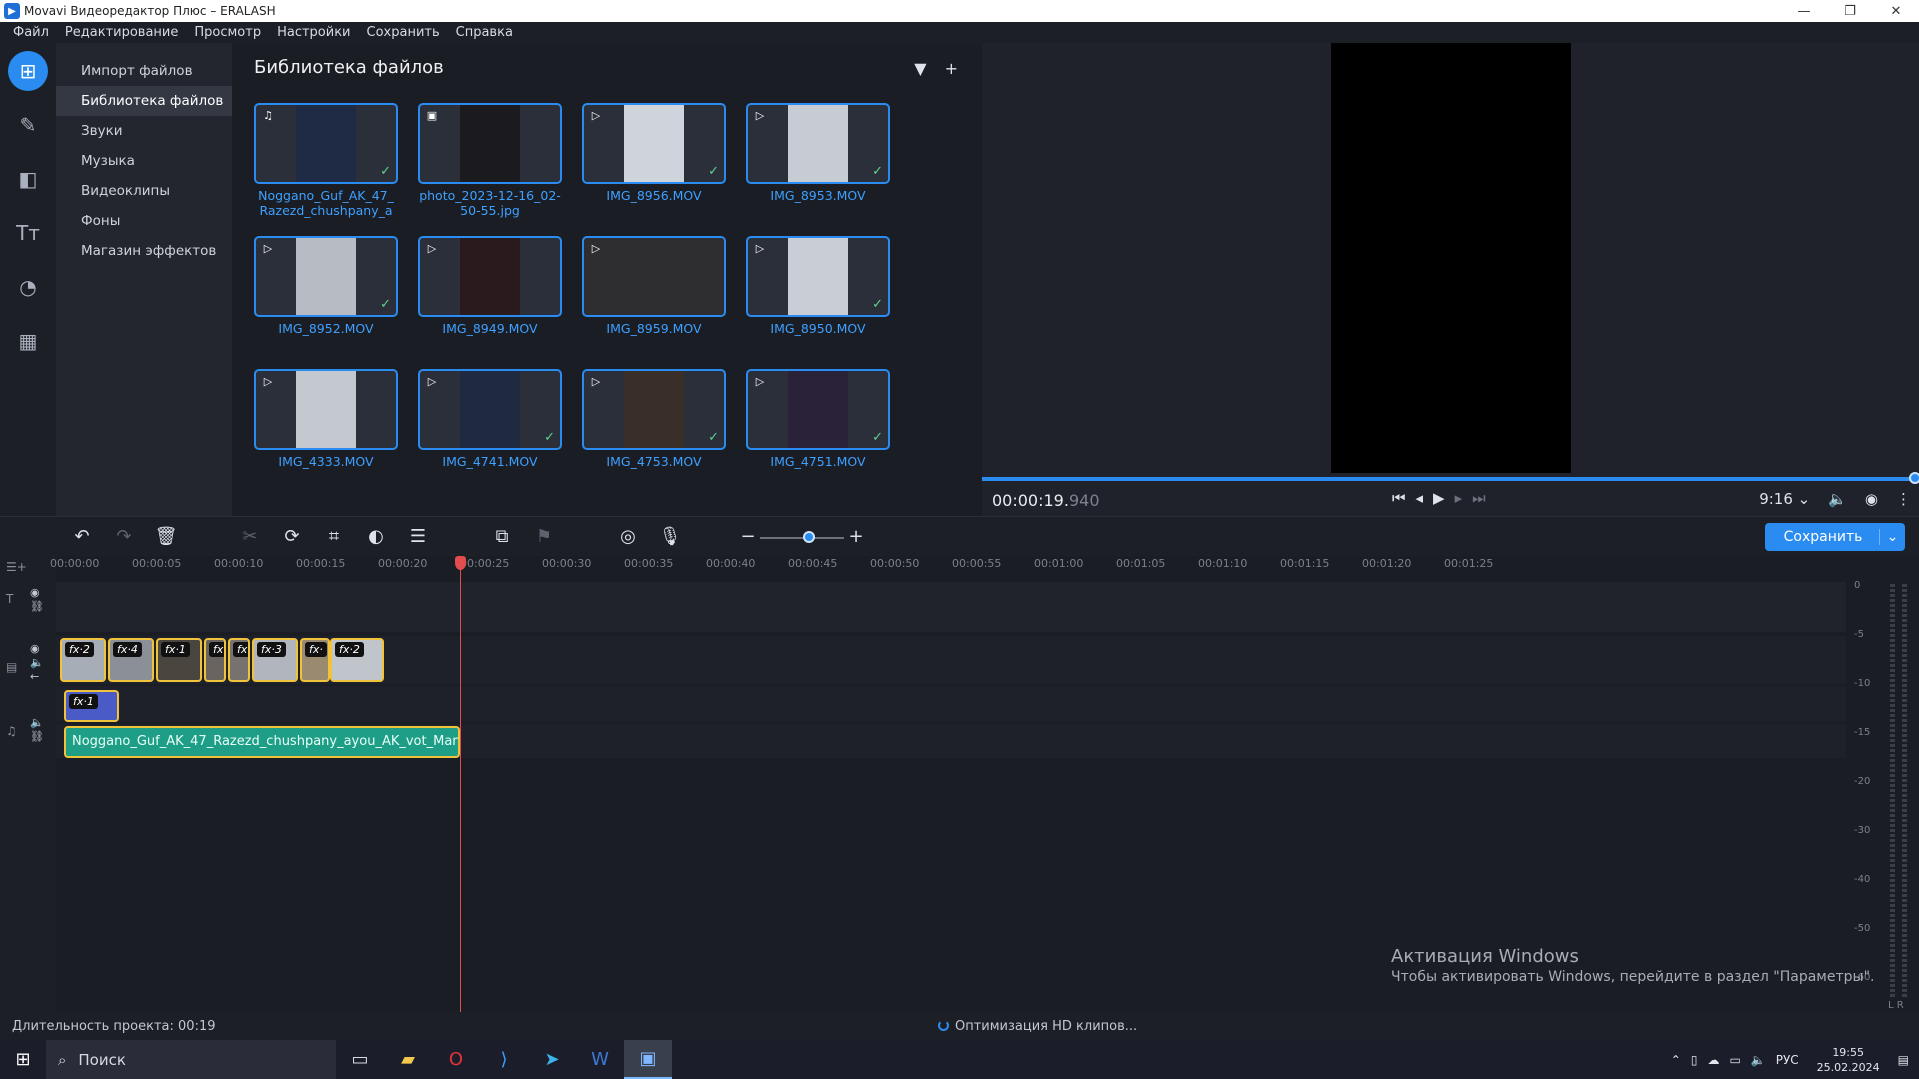 This screenshot has width=1919, height=1079. I want to click on network-icon: ▭, so click(1734, 1060).